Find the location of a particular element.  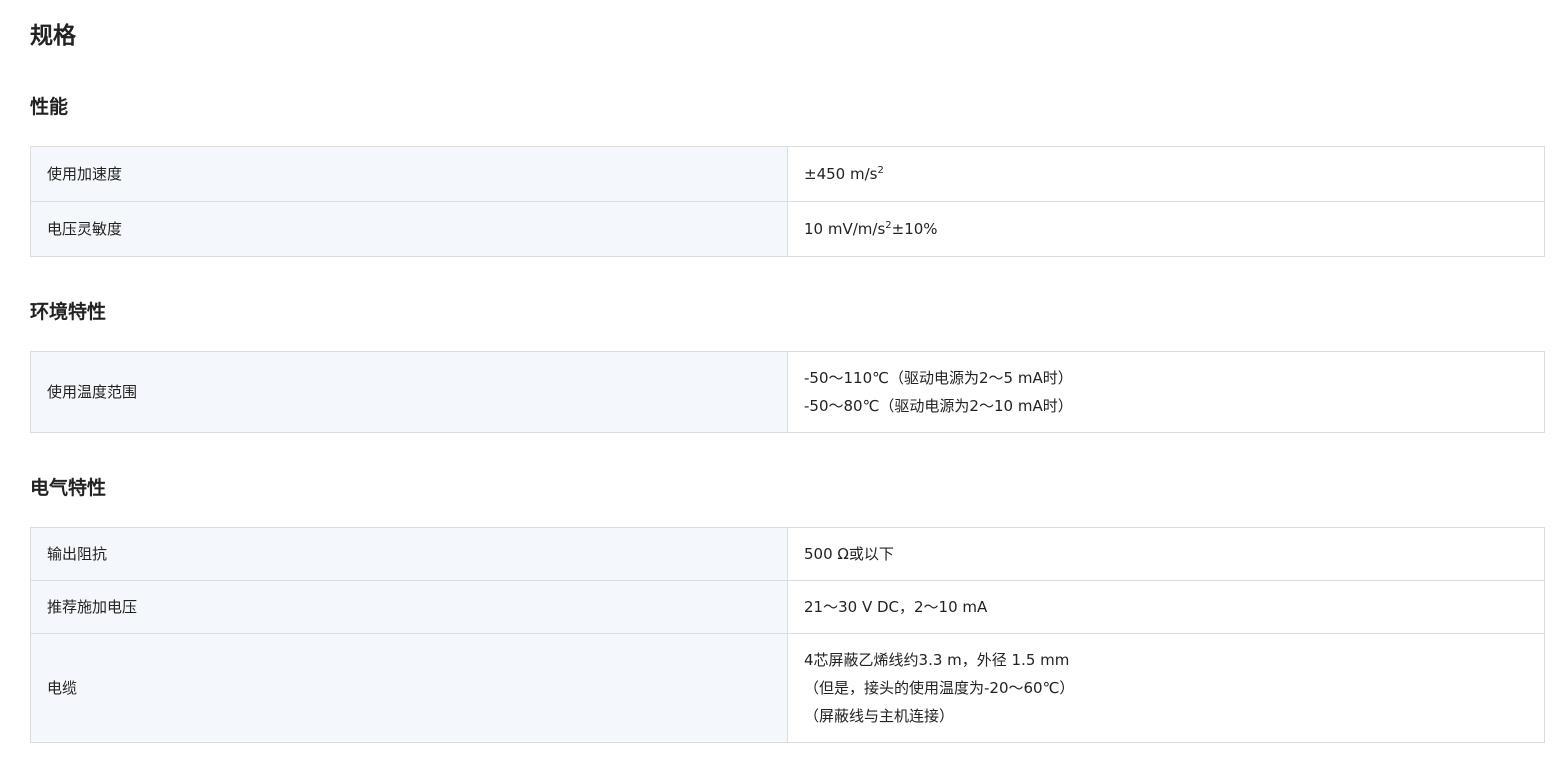

value-superscript: 2 is located at coordinates (880, 170).